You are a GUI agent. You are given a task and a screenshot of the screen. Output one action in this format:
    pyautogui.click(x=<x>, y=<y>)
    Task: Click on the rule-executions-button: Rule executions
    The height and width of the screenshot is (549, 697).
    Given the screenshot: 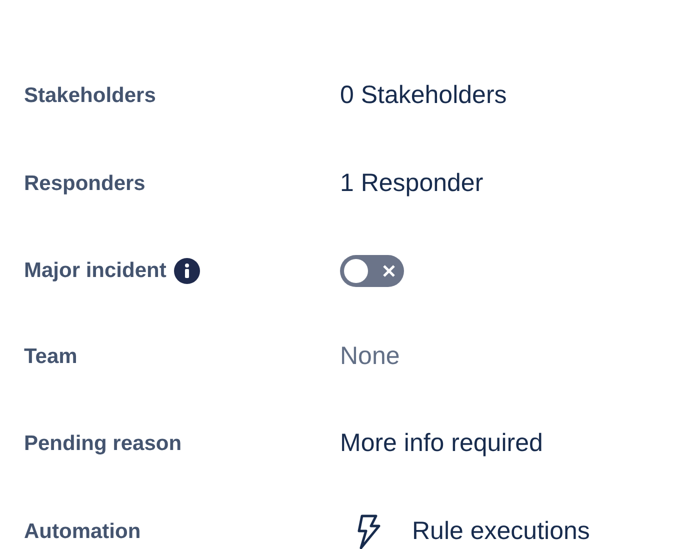 What is the action you would take?
    pyautogui.click(x=465, y=531)
    